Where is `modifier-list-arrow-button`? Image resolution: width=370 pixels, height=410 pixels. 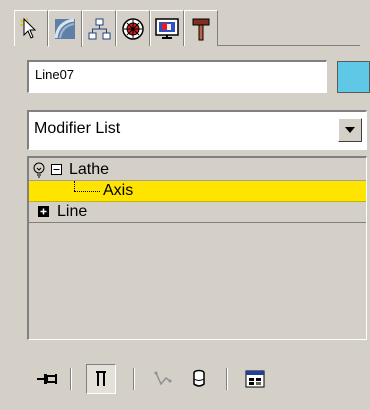 modifier-list-arrow-button is located at coordinates (350, 130).